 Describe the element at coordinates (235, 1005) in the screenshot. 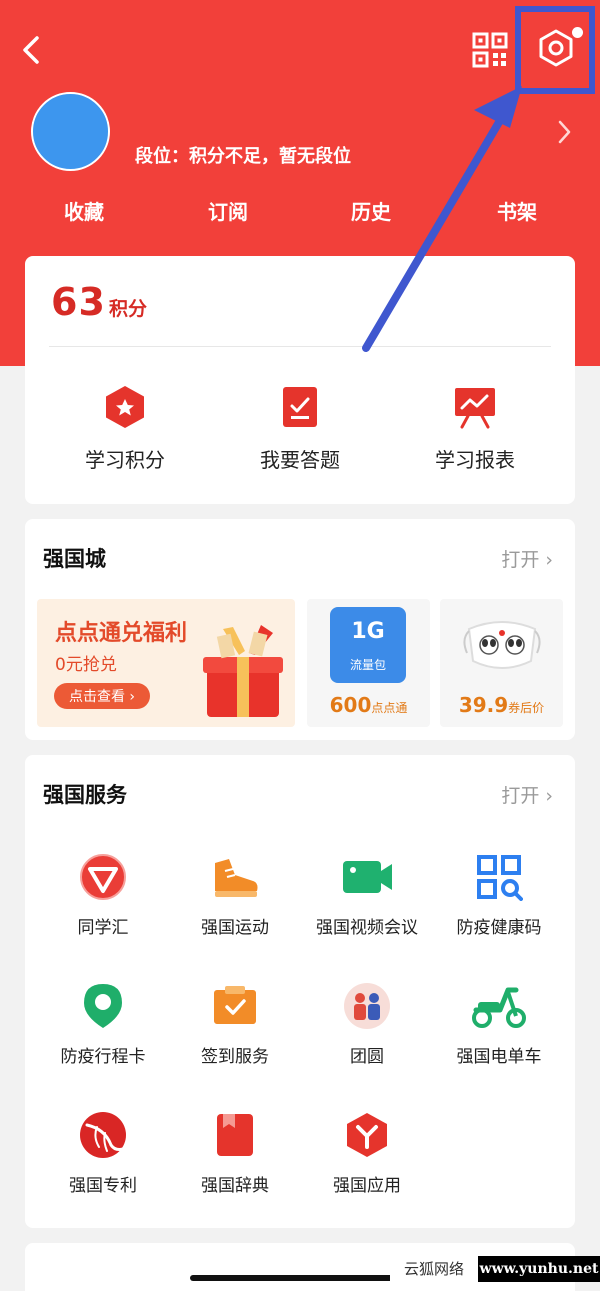

I see `check-in-folder-icon` at that location.